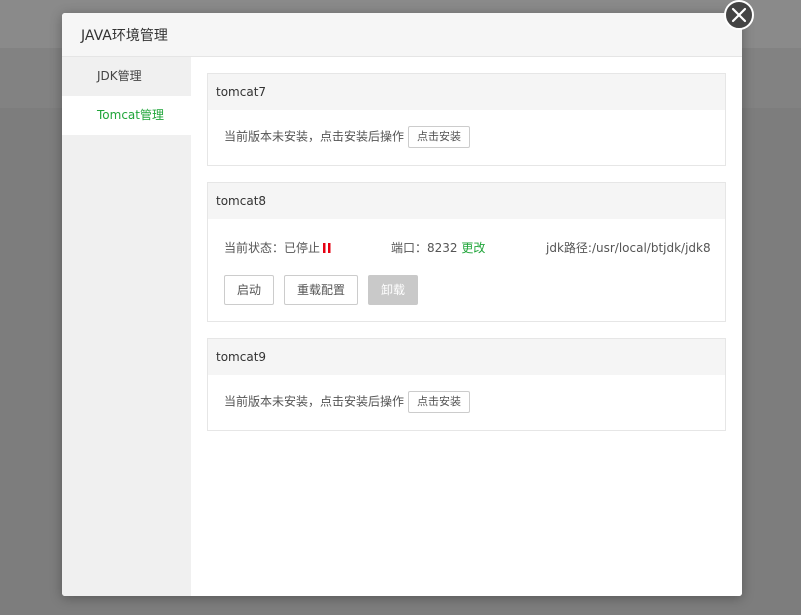 The height and width of the screenshot is (615, 801). I want to click on pause-icon, so click(327, 249).